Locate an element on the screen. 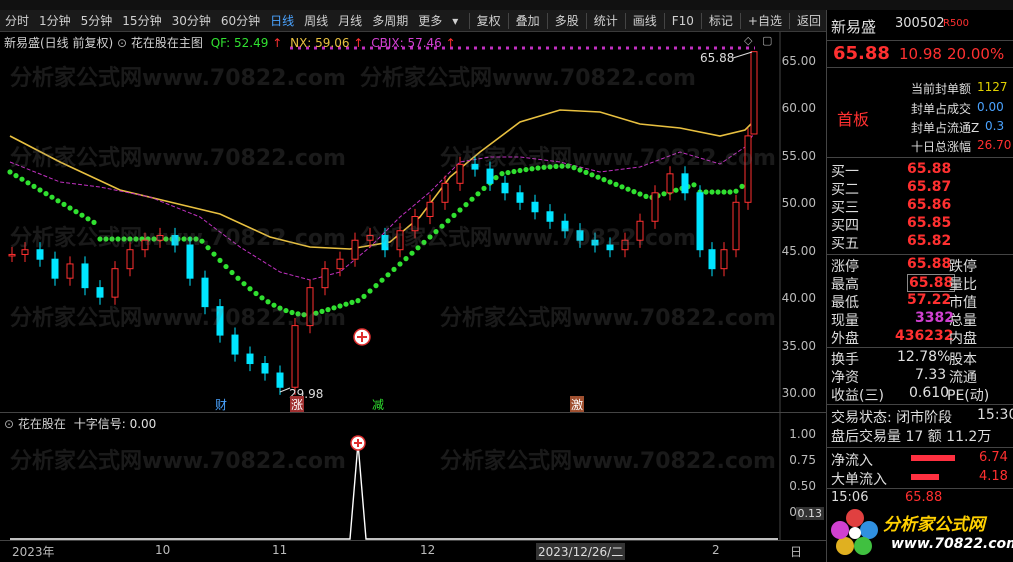 The width and height of the screenshot is (1013, 562). big-inflow-label: 大单流入 is located at coordinates (859, 480).